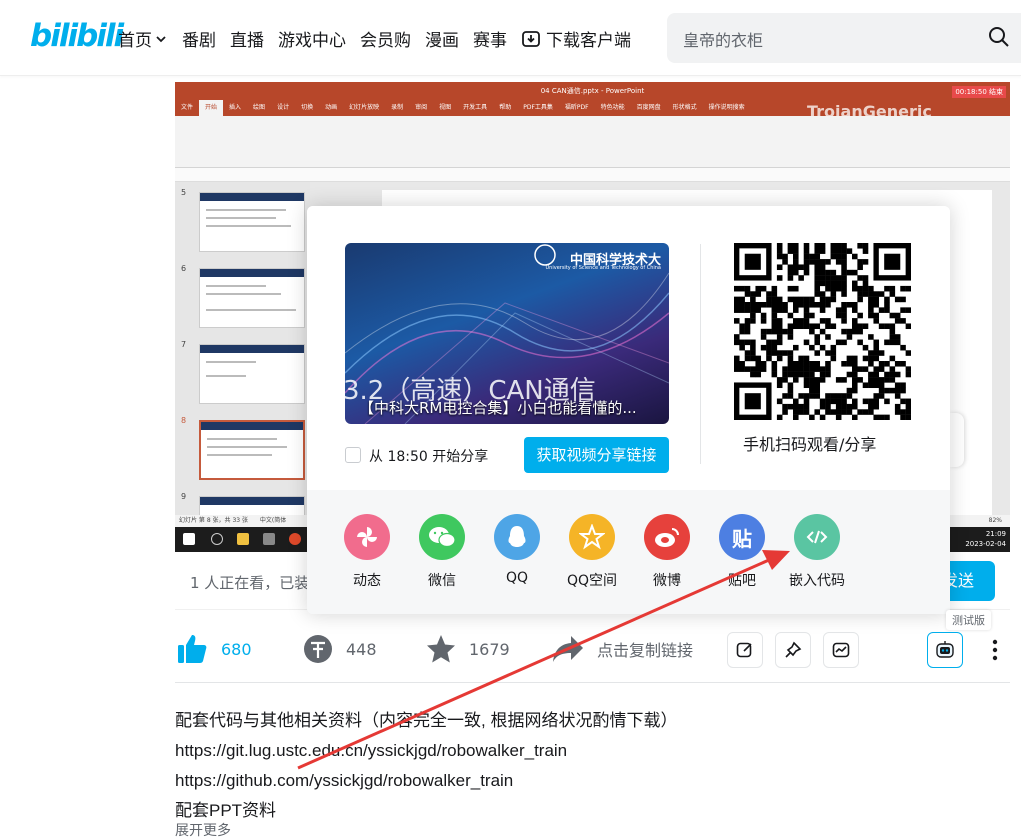 The height and width of the screenshot is (840, 1021). Describe the element at coordinates (517, 537) in the screenshot. I see `qq-icon` at that location.